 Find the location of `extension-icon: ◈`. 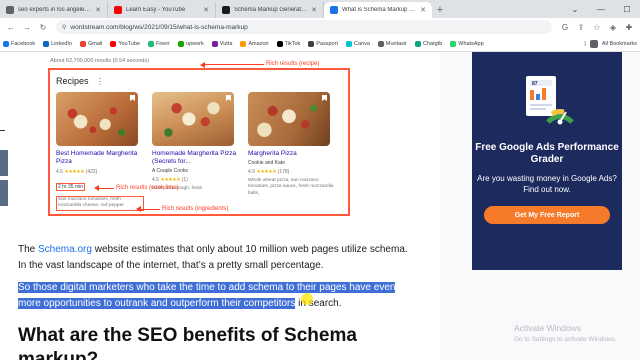

extension-icon: ◈ is located at coordinates (613, 27).